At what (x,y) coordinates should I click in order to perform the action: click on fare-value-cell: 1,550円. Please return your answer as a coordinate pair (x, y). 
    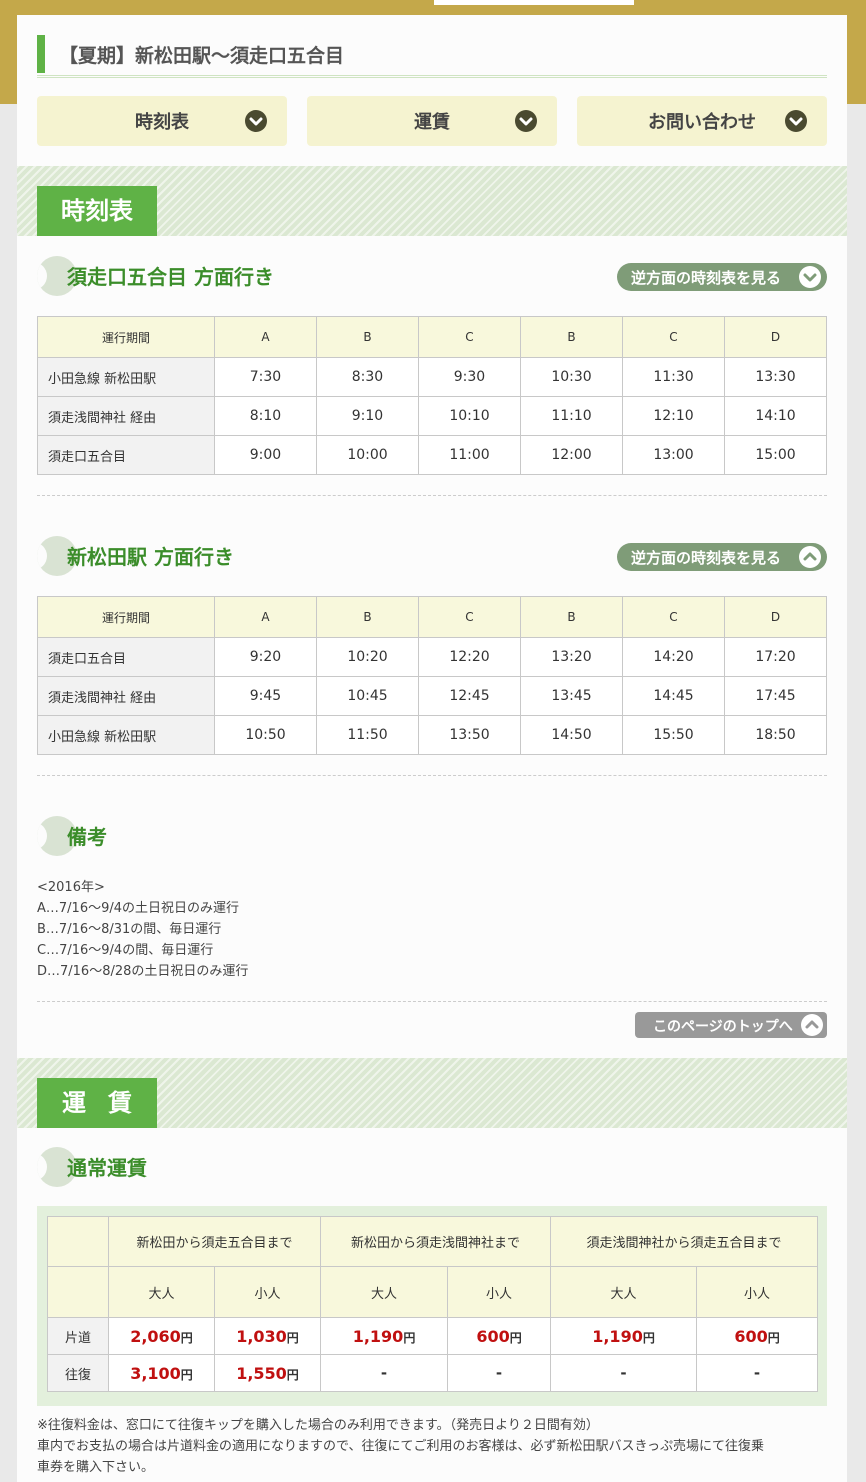
    Looking at the image, I should click on (267, 1373).